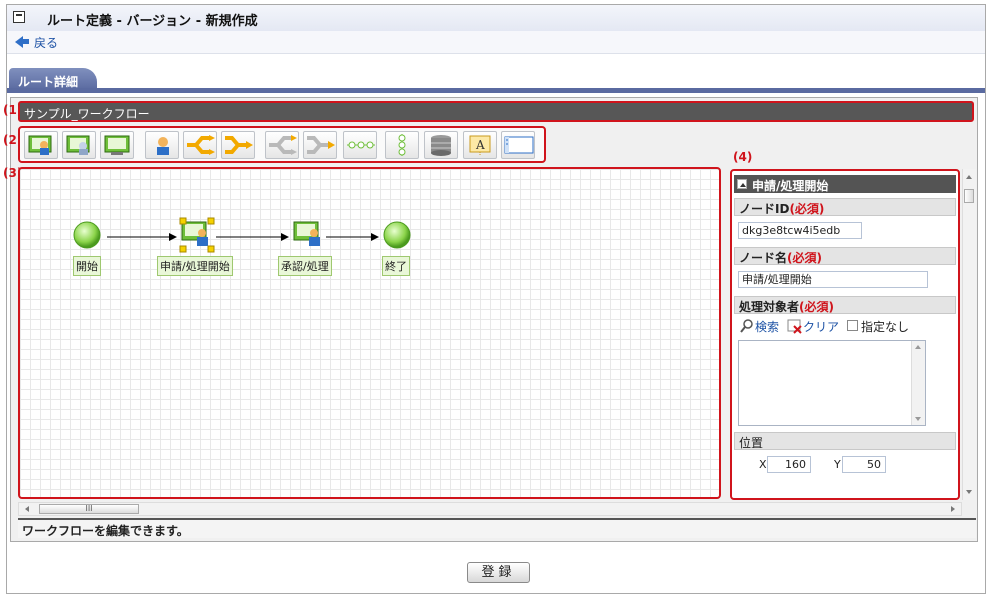 This screenshot has width=992, height=598. I want to click on position-section: 位置, so click(845, 441).